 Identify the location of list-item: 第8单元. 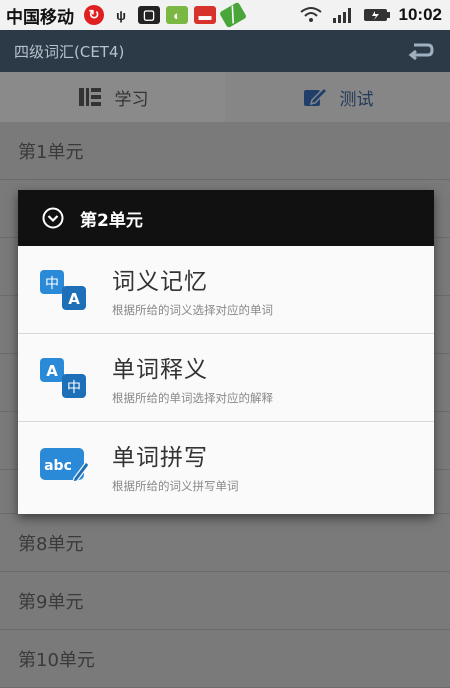
(225, 543).